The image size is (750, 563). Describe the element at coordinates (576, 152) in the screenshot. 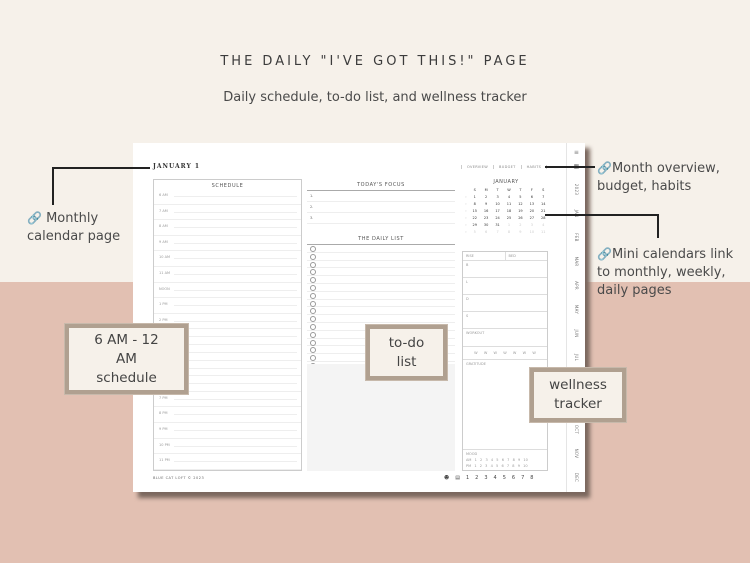

I see `menu-icon: ≡` at that location.